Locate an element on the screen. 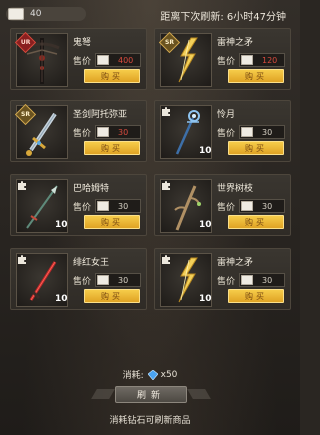  crossbow-icon: UR is located at coordinates (41, 59).